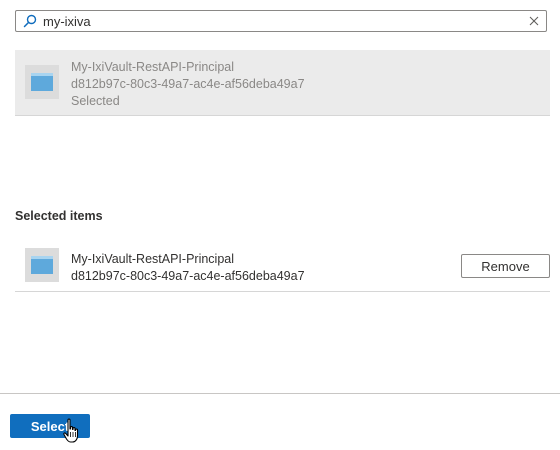 The image size is (560, 450). I want to click on select-button: Select, so click(50, 426).